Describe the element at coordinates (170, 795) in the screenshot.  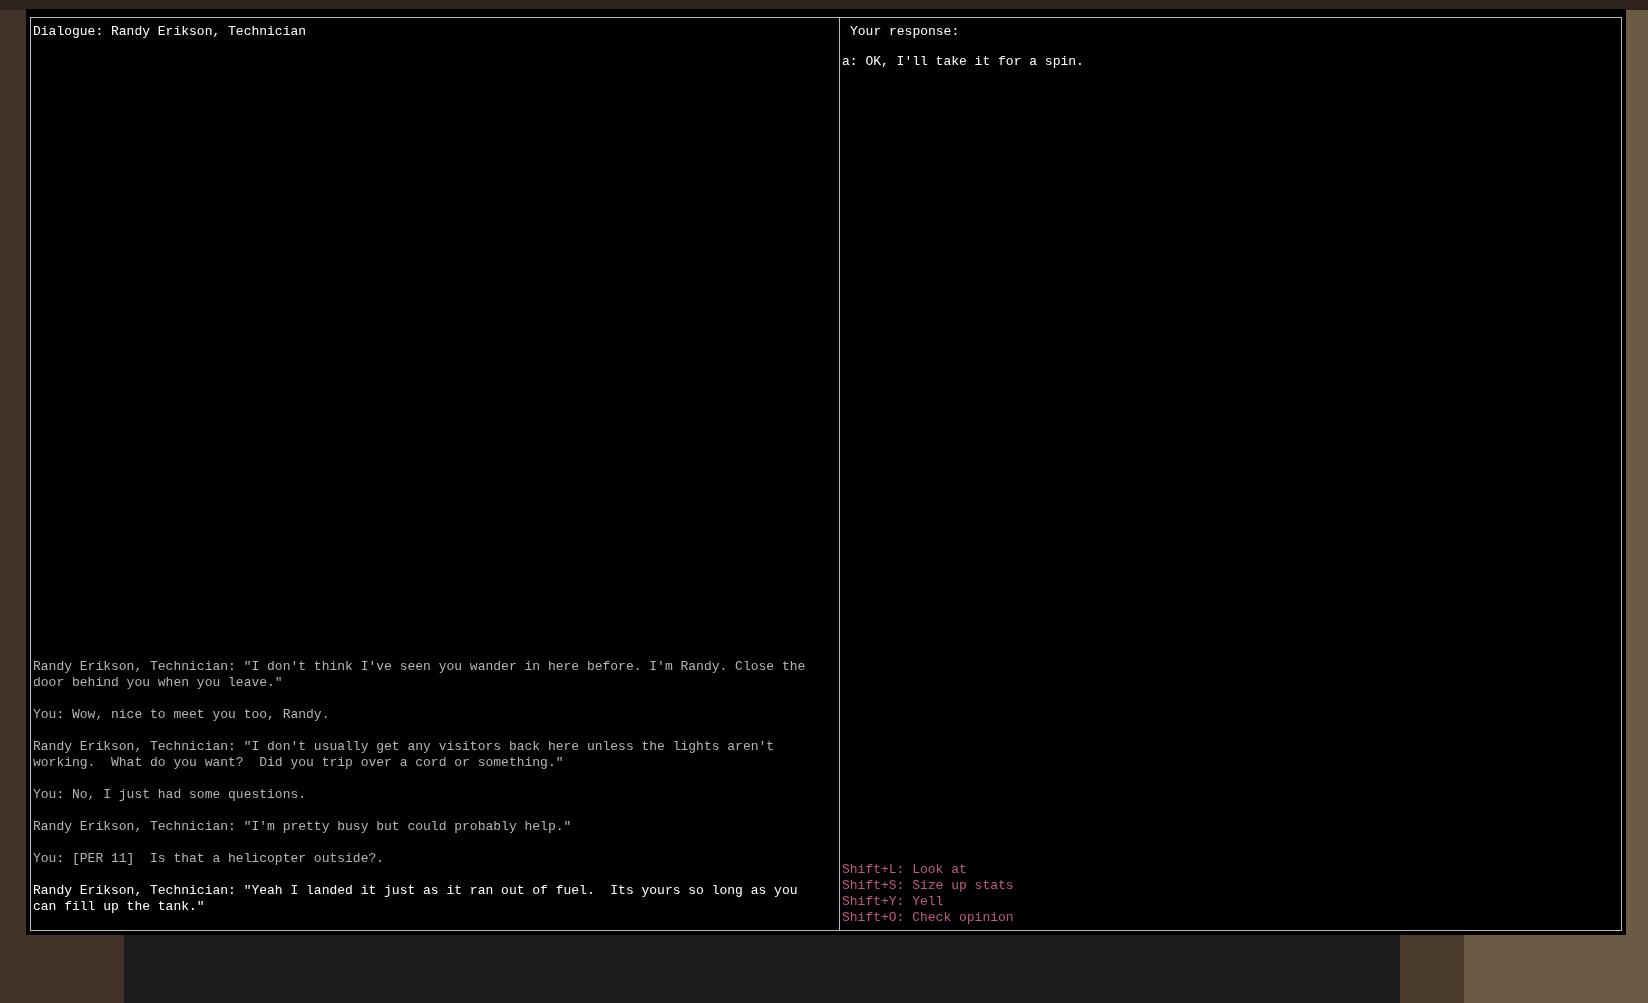
I see `dialogue-line: You: No, I just had some questions.` at that location.